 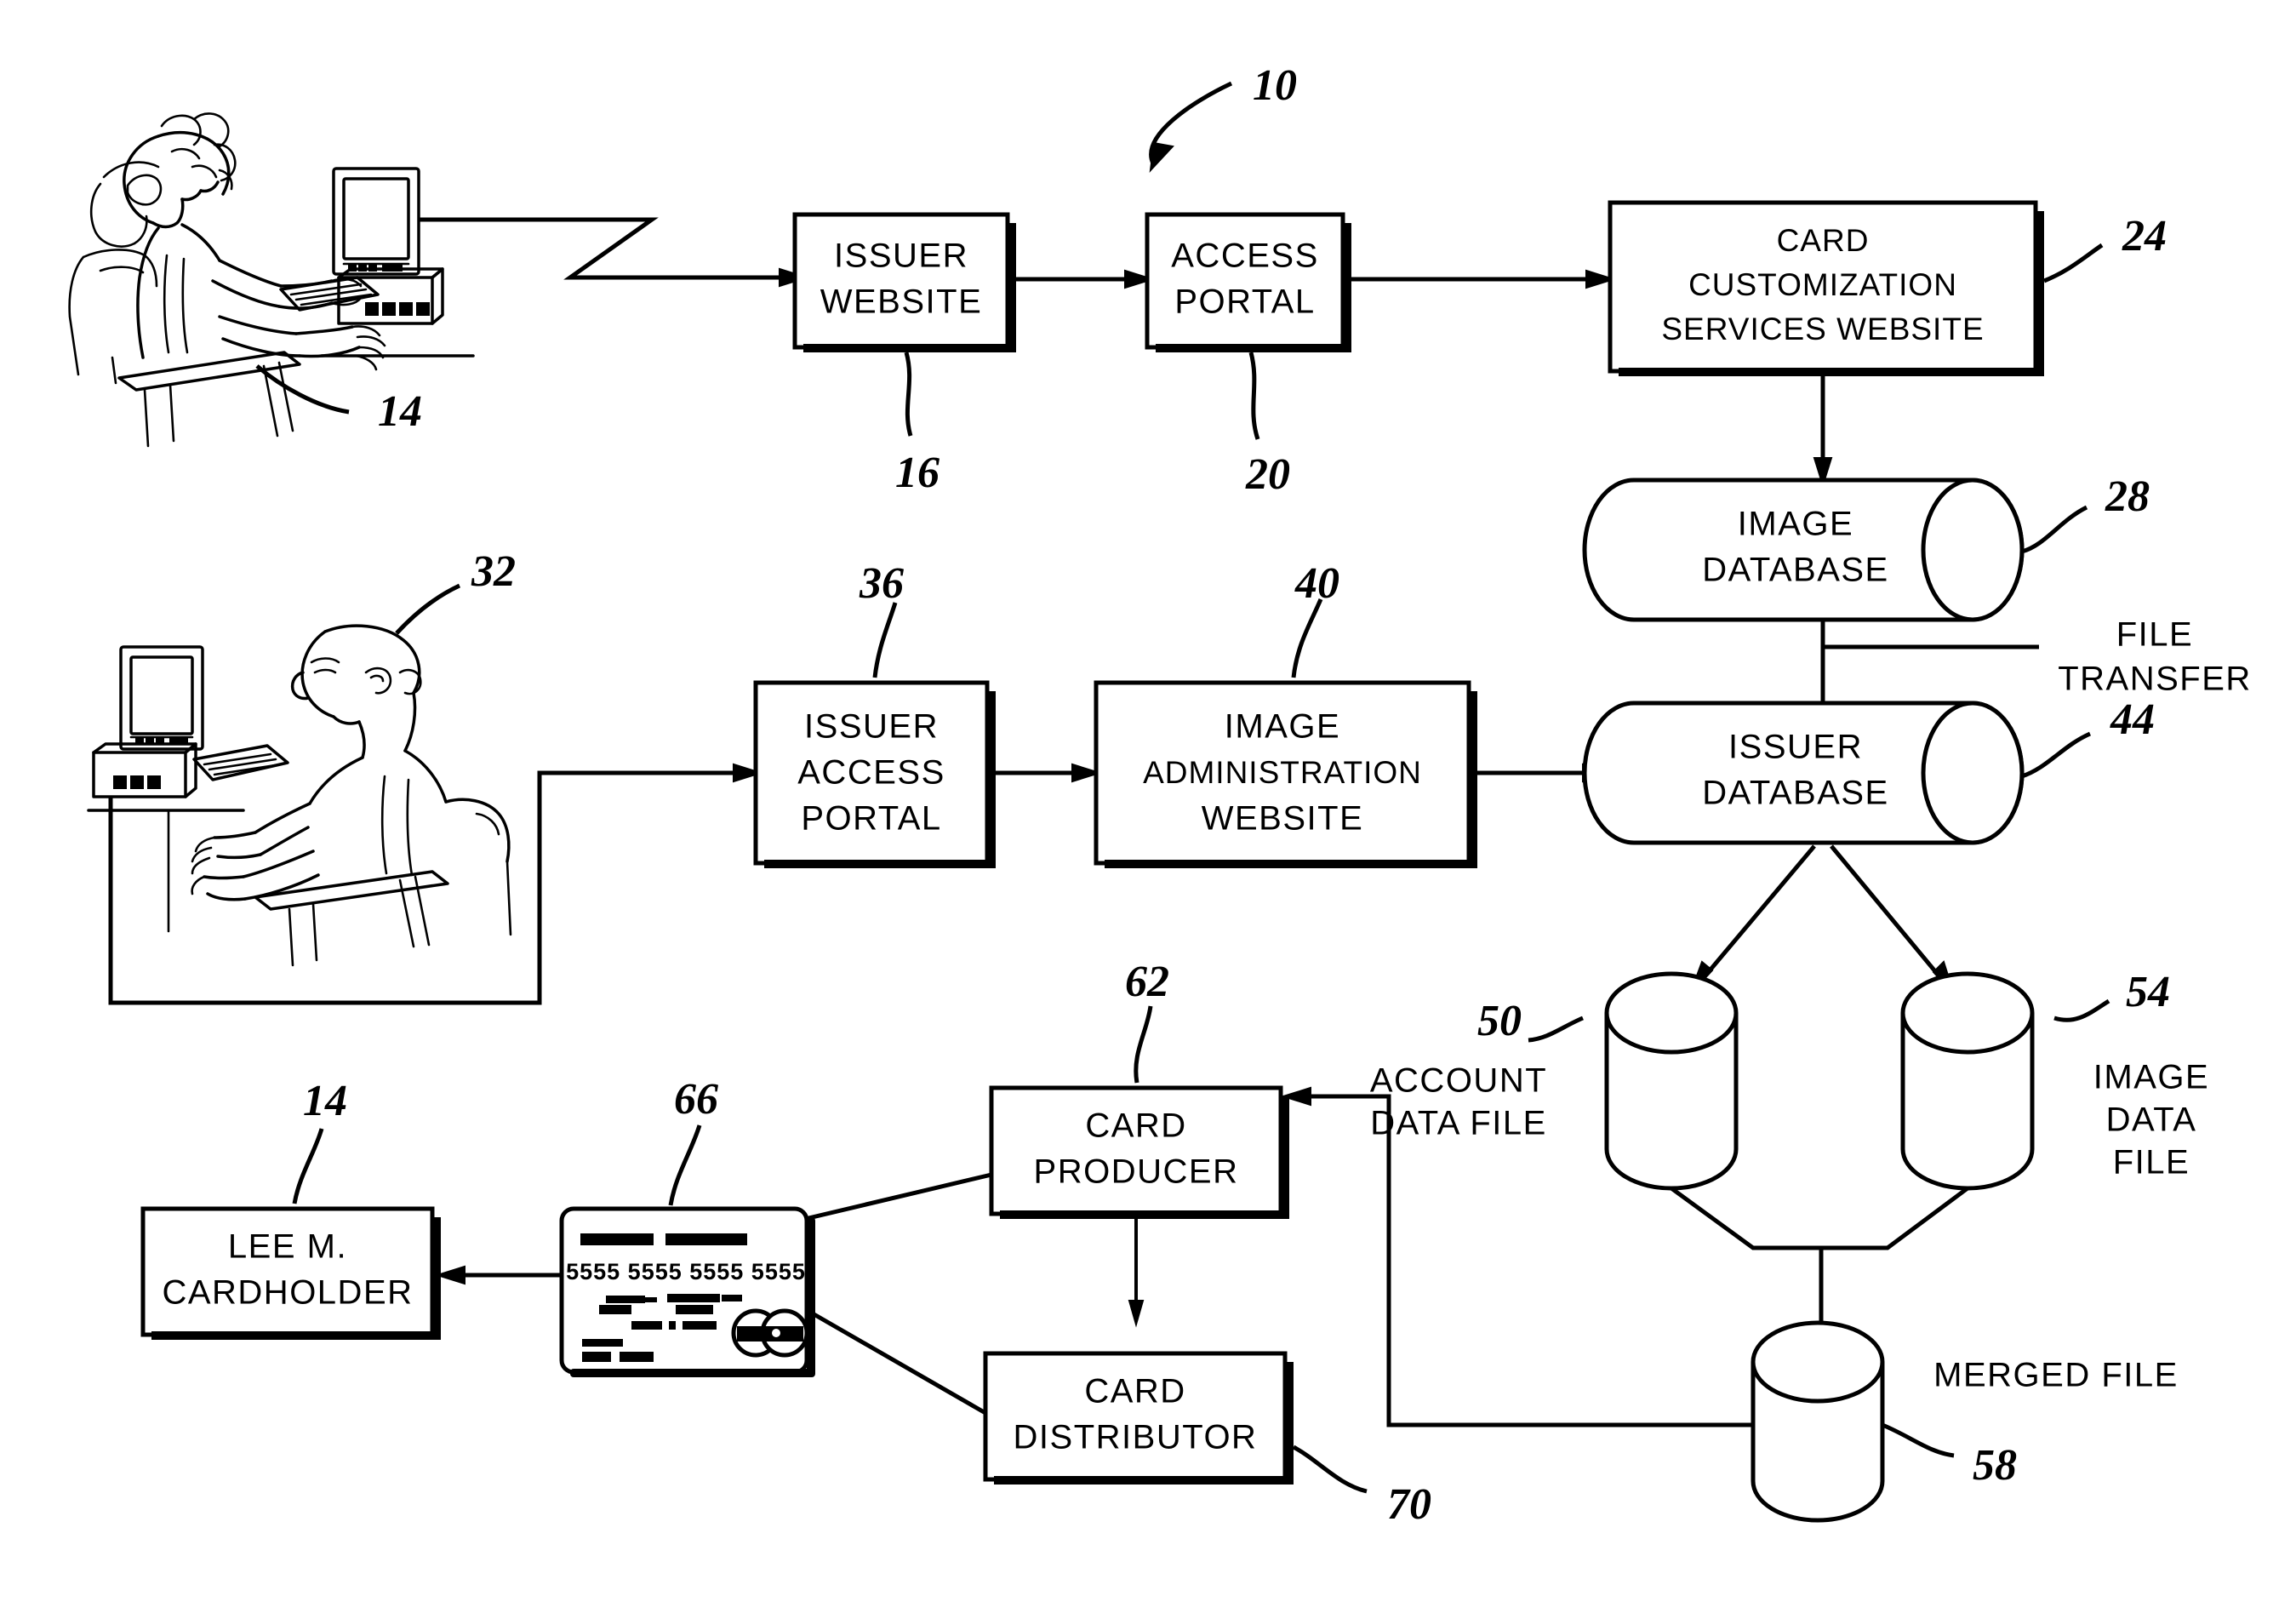 I want to click on image-data-file-line-3: FILE, so click(x=2151, y=1163).